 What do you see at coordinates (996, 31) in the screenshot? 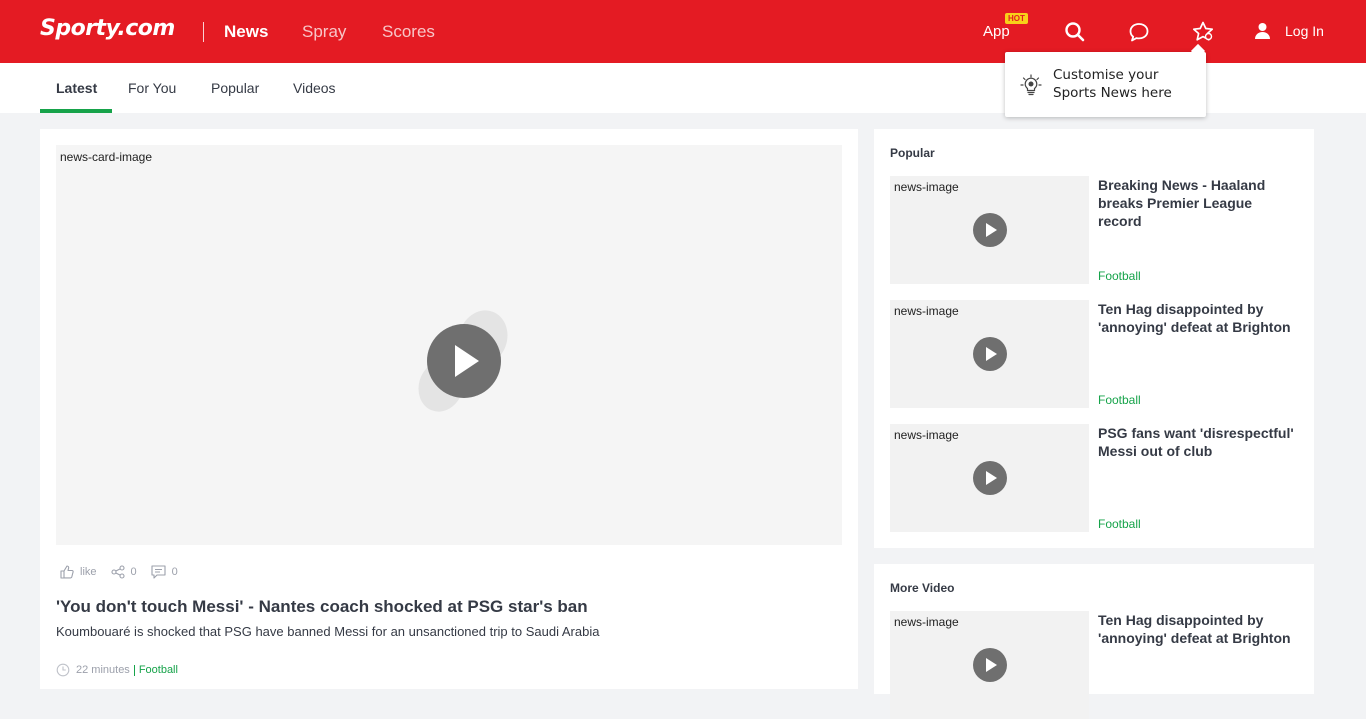
I see `app-link: App` at bounding box center [996, 31].